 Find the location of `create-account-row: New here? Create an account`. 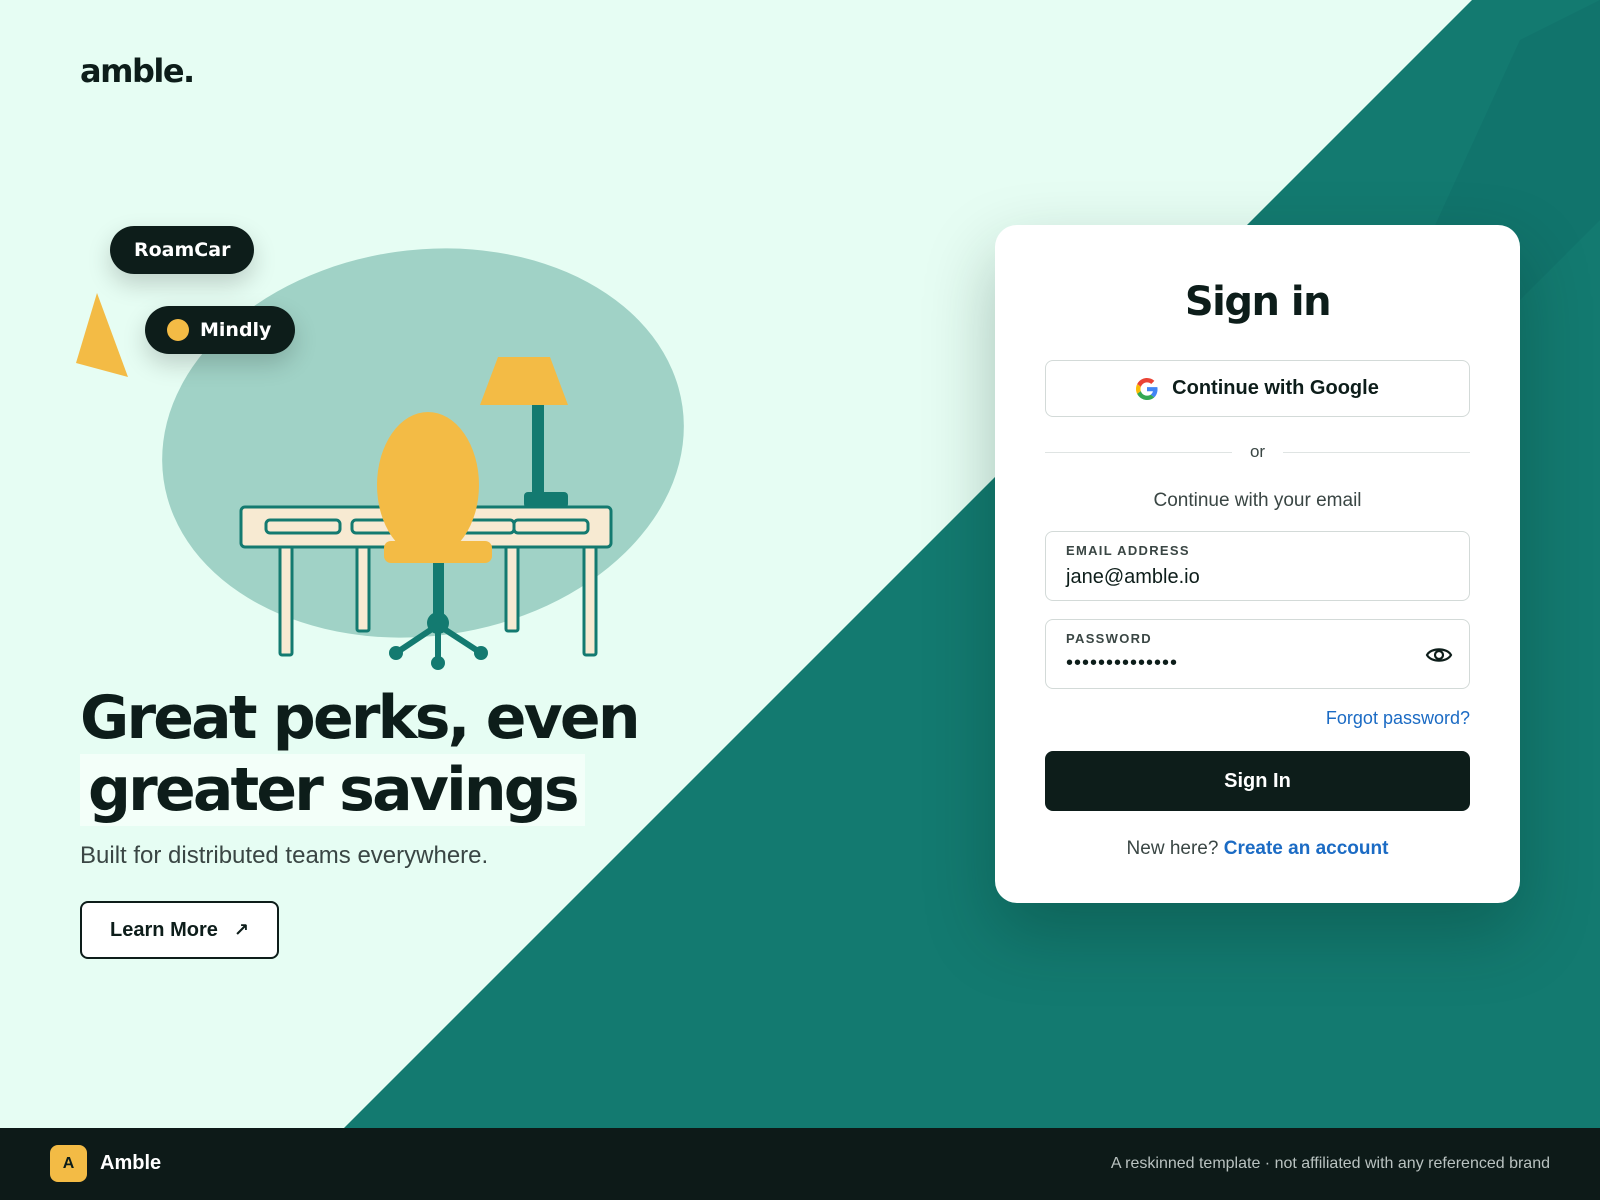

create-account-row: New here? Create an account is located at coordinates (1257, 849).